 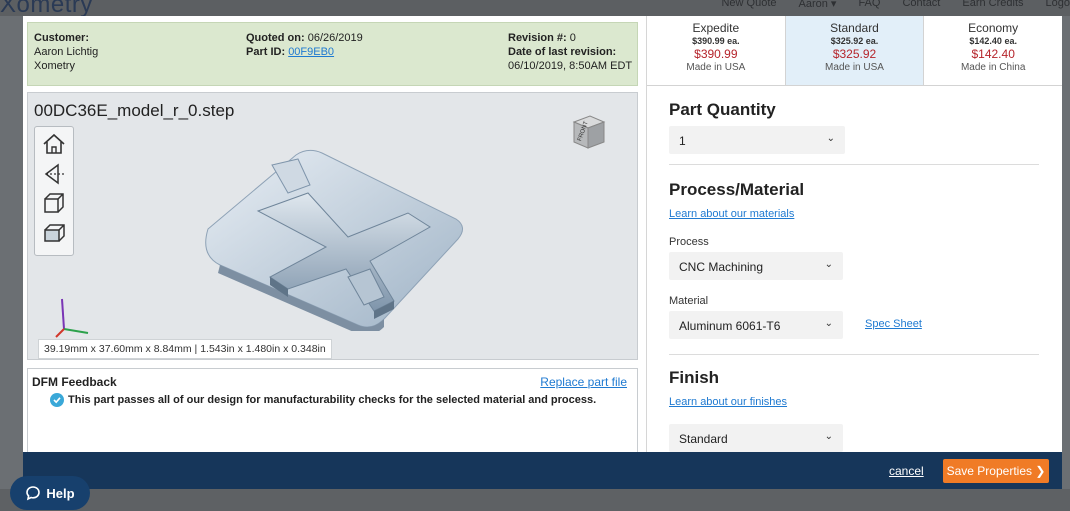 I want to click on learn-finishes-link: Learn about our finishes, so click(x=728, y=402).